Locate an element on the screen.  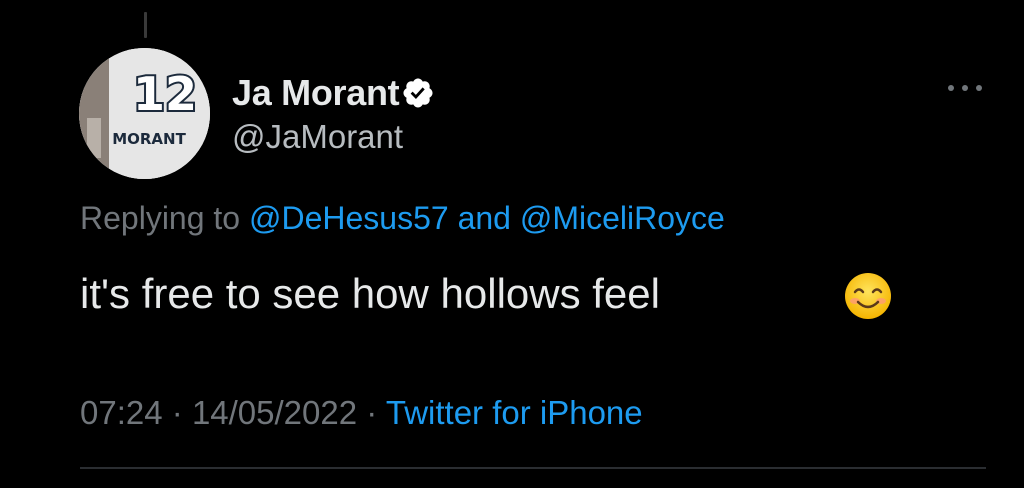
more-options-icon is located at coordinates (965, 88).